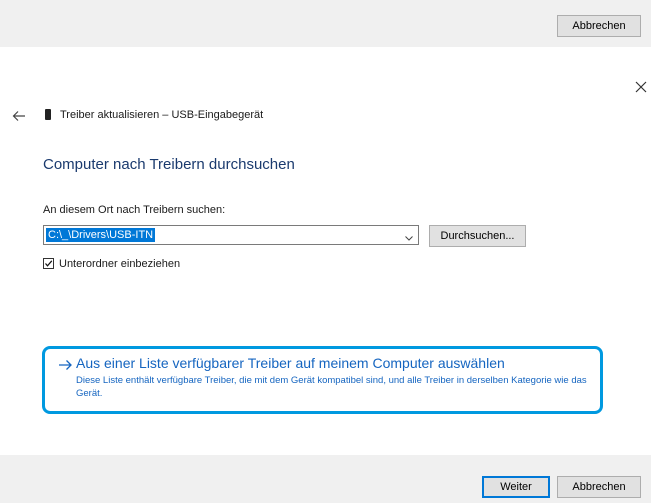 Image resolution: width=651 pixels, height=503 pixels. What do you see at coordinates (162, 115) in the screenshot?
I see `window-title: Treiber aktualisieren – USB-Eingabegerät` at bounding box center [162, 115].